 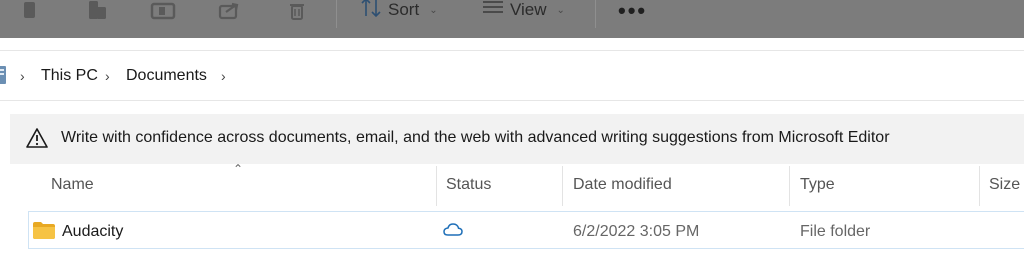 I want to click on column-header-size: Size, so click(x=1004, y=185).